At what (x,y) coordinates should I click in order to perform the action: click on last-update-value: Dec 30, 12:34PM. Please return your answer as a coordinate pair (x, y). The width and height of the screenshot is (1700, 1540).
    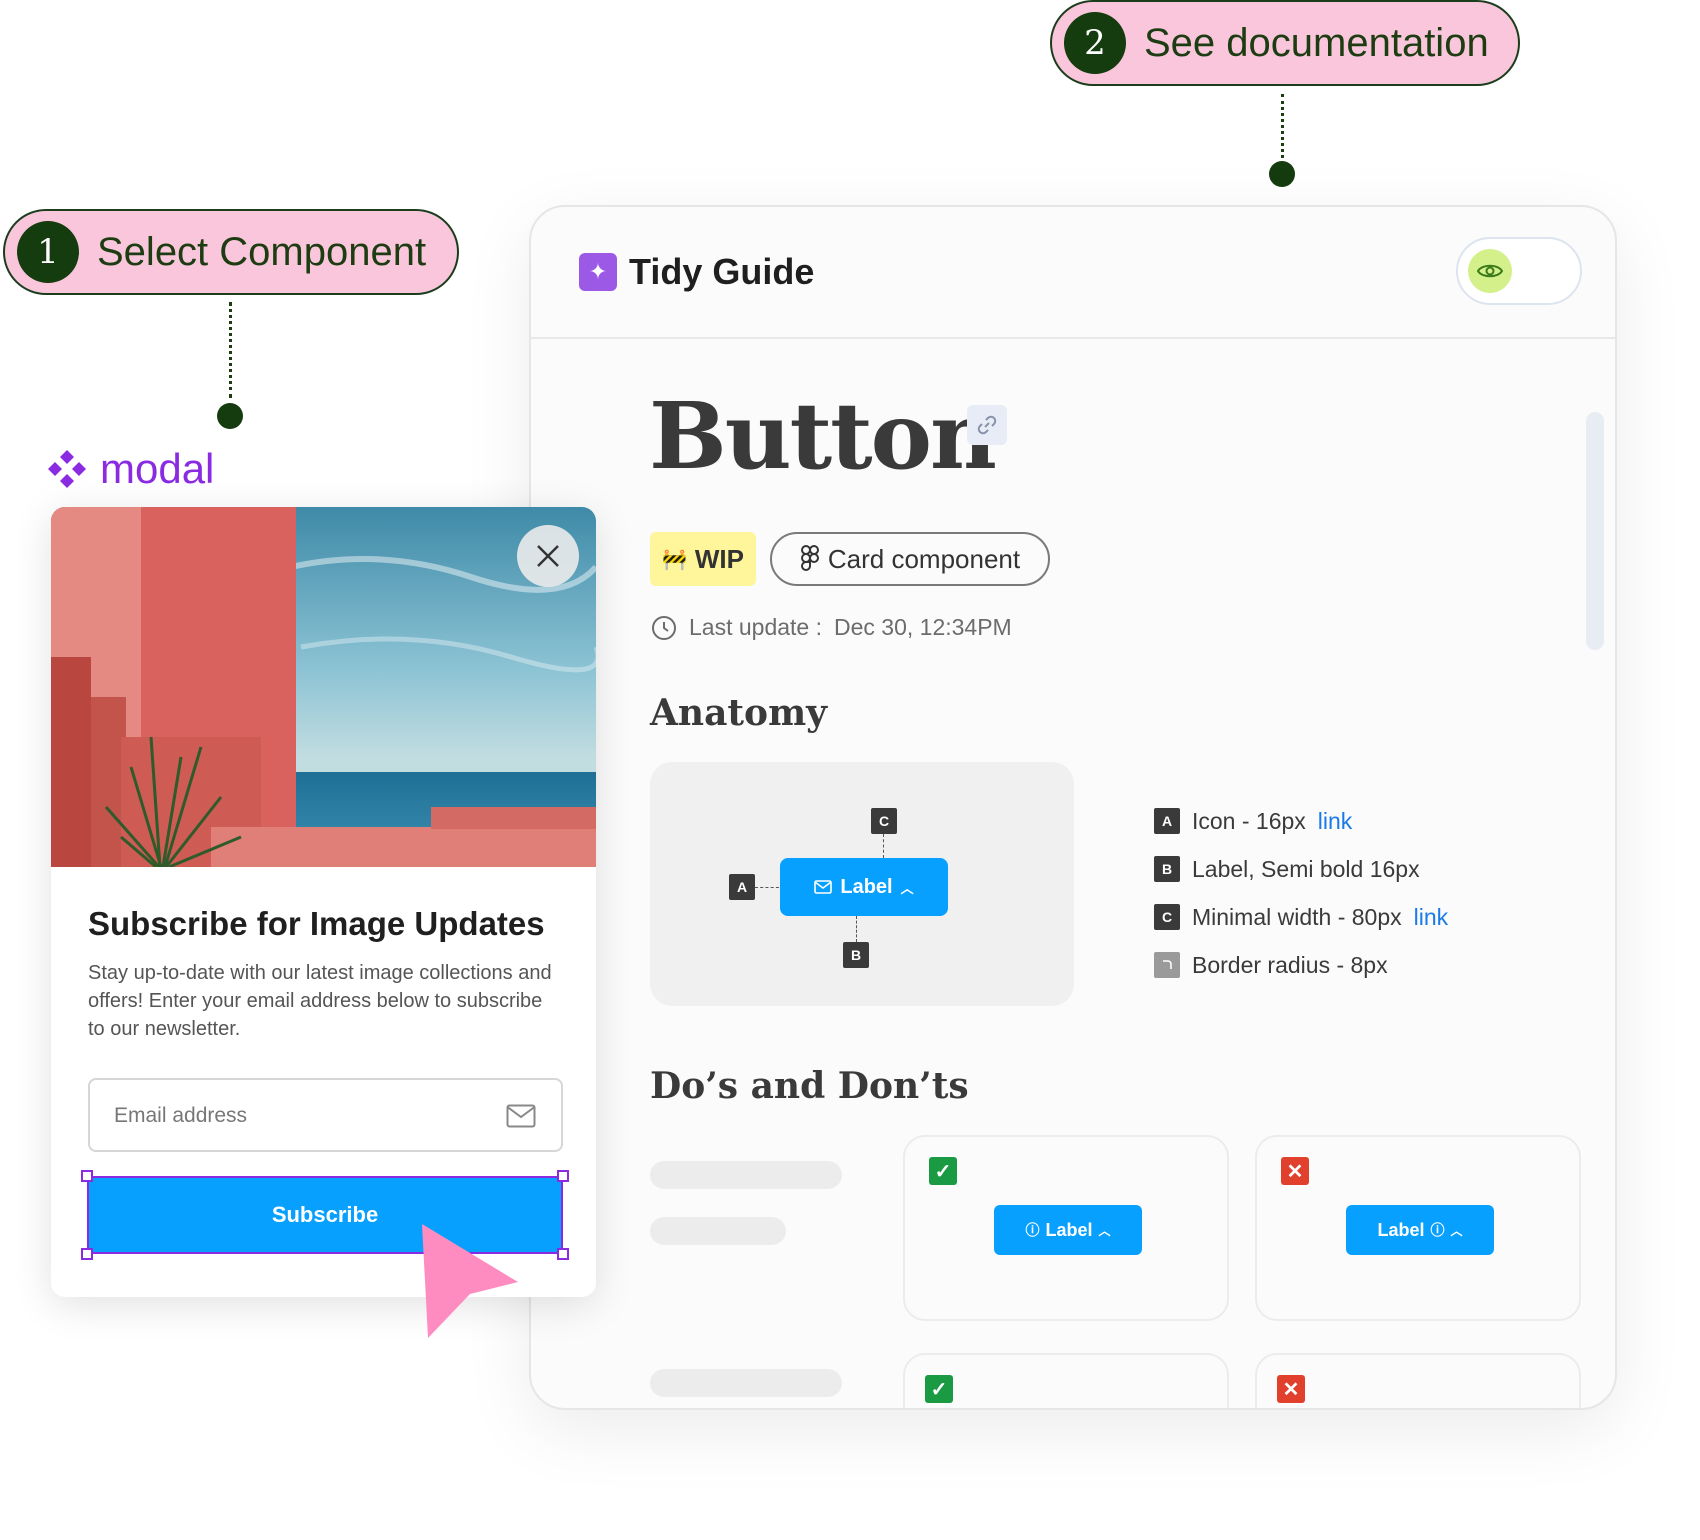
    Looking at the image, I should click on (923, 627).